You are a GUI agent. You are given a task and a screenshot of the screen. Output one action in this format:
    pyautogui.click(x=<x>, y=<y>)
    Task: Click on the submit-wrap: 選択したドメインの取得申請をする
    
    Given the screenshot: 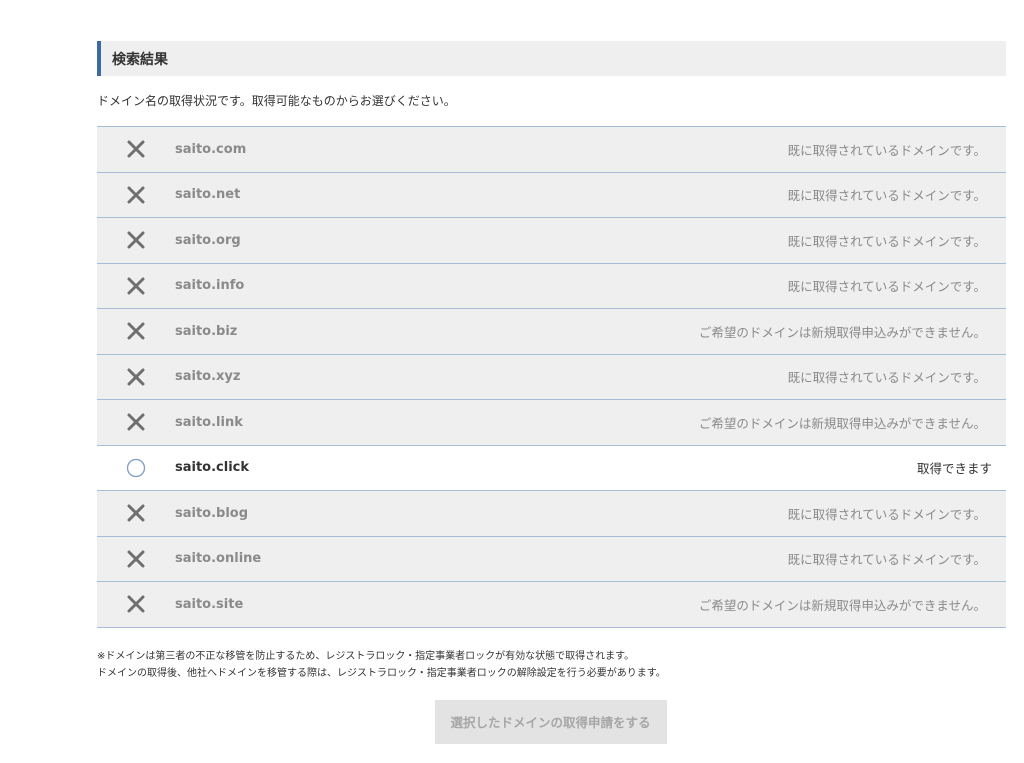 What is the action you would take?
    pyautogui.click(x=551, y=721)
    